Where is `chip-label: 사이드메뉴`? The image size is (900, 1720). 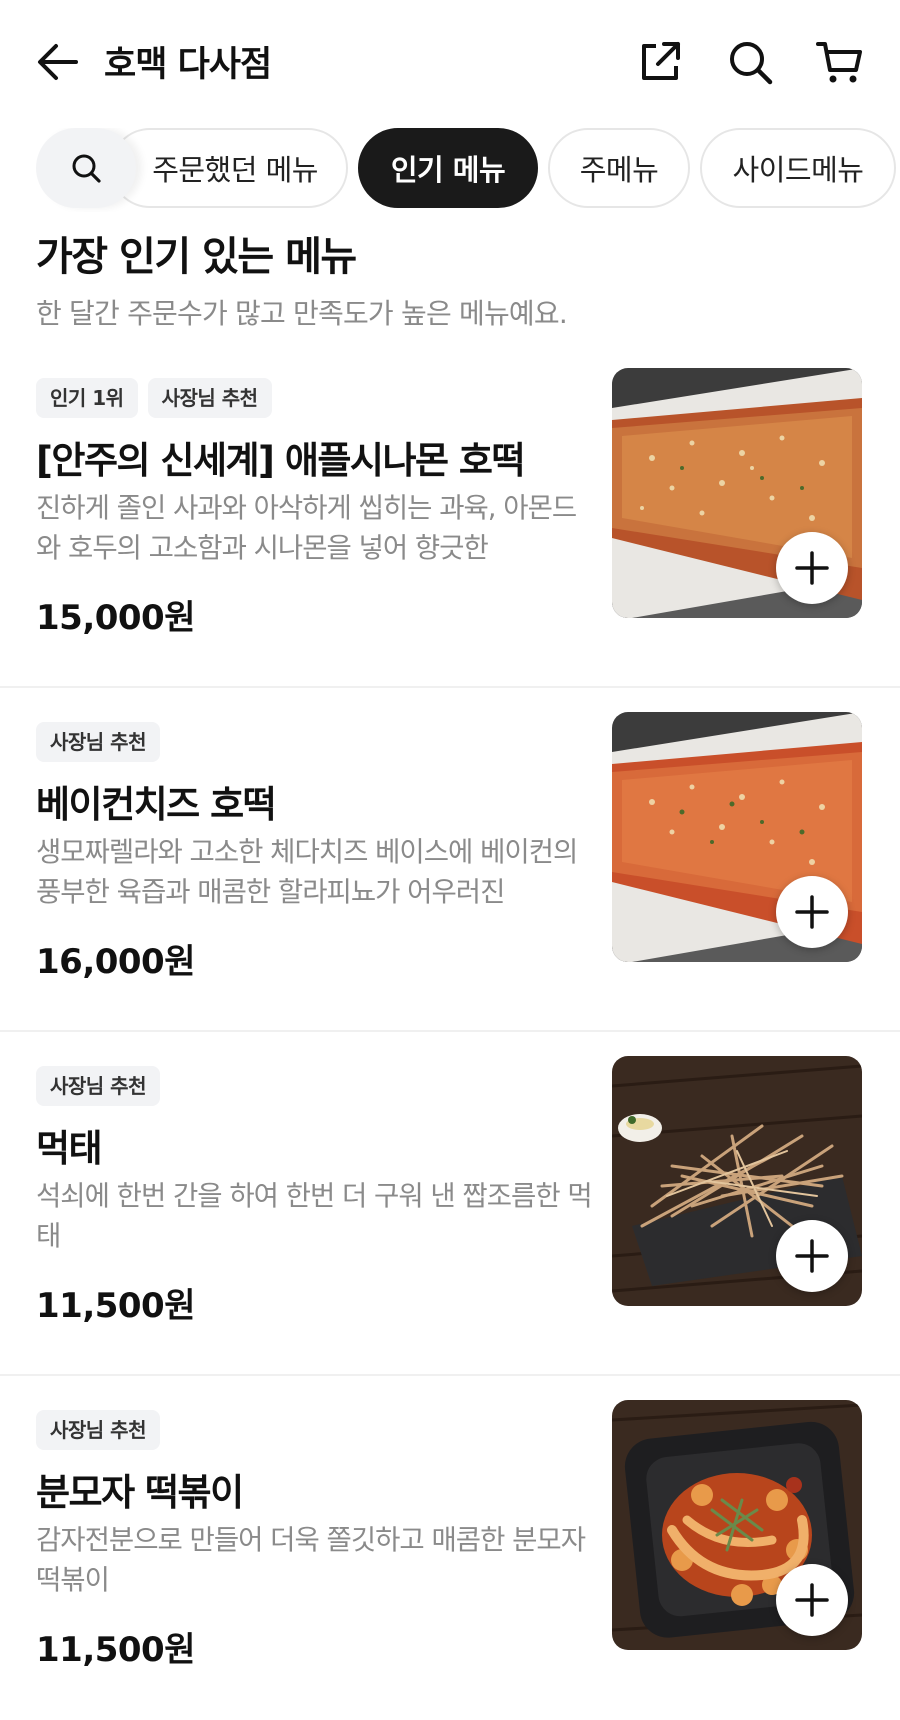 chip-label: 사이드메뉴 is located at coordinates (798, 170).